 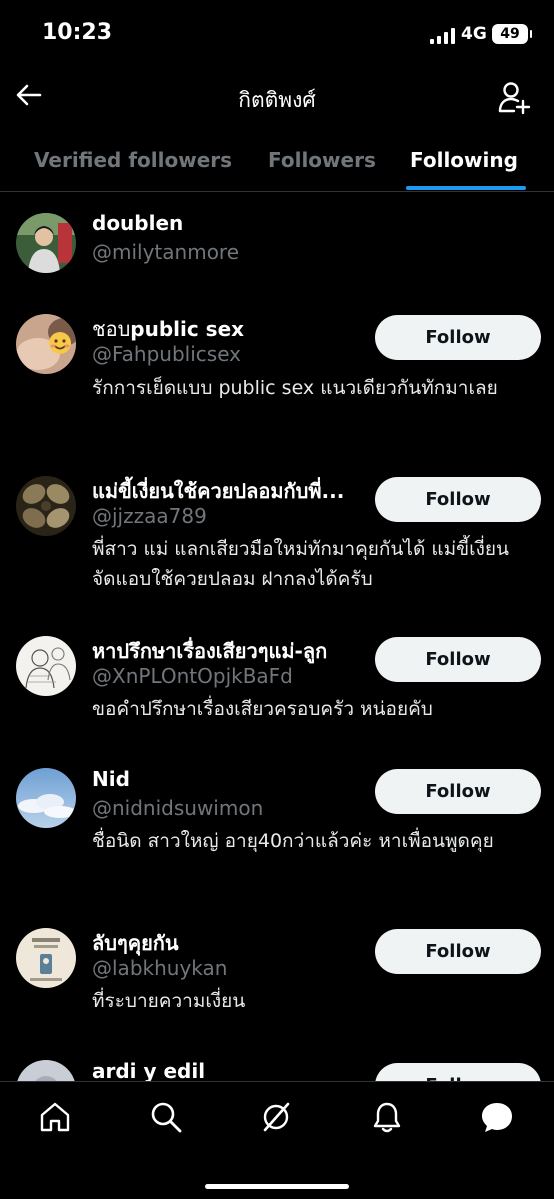 I want to click on active-tab-indicator, so click(x=466, y=188).